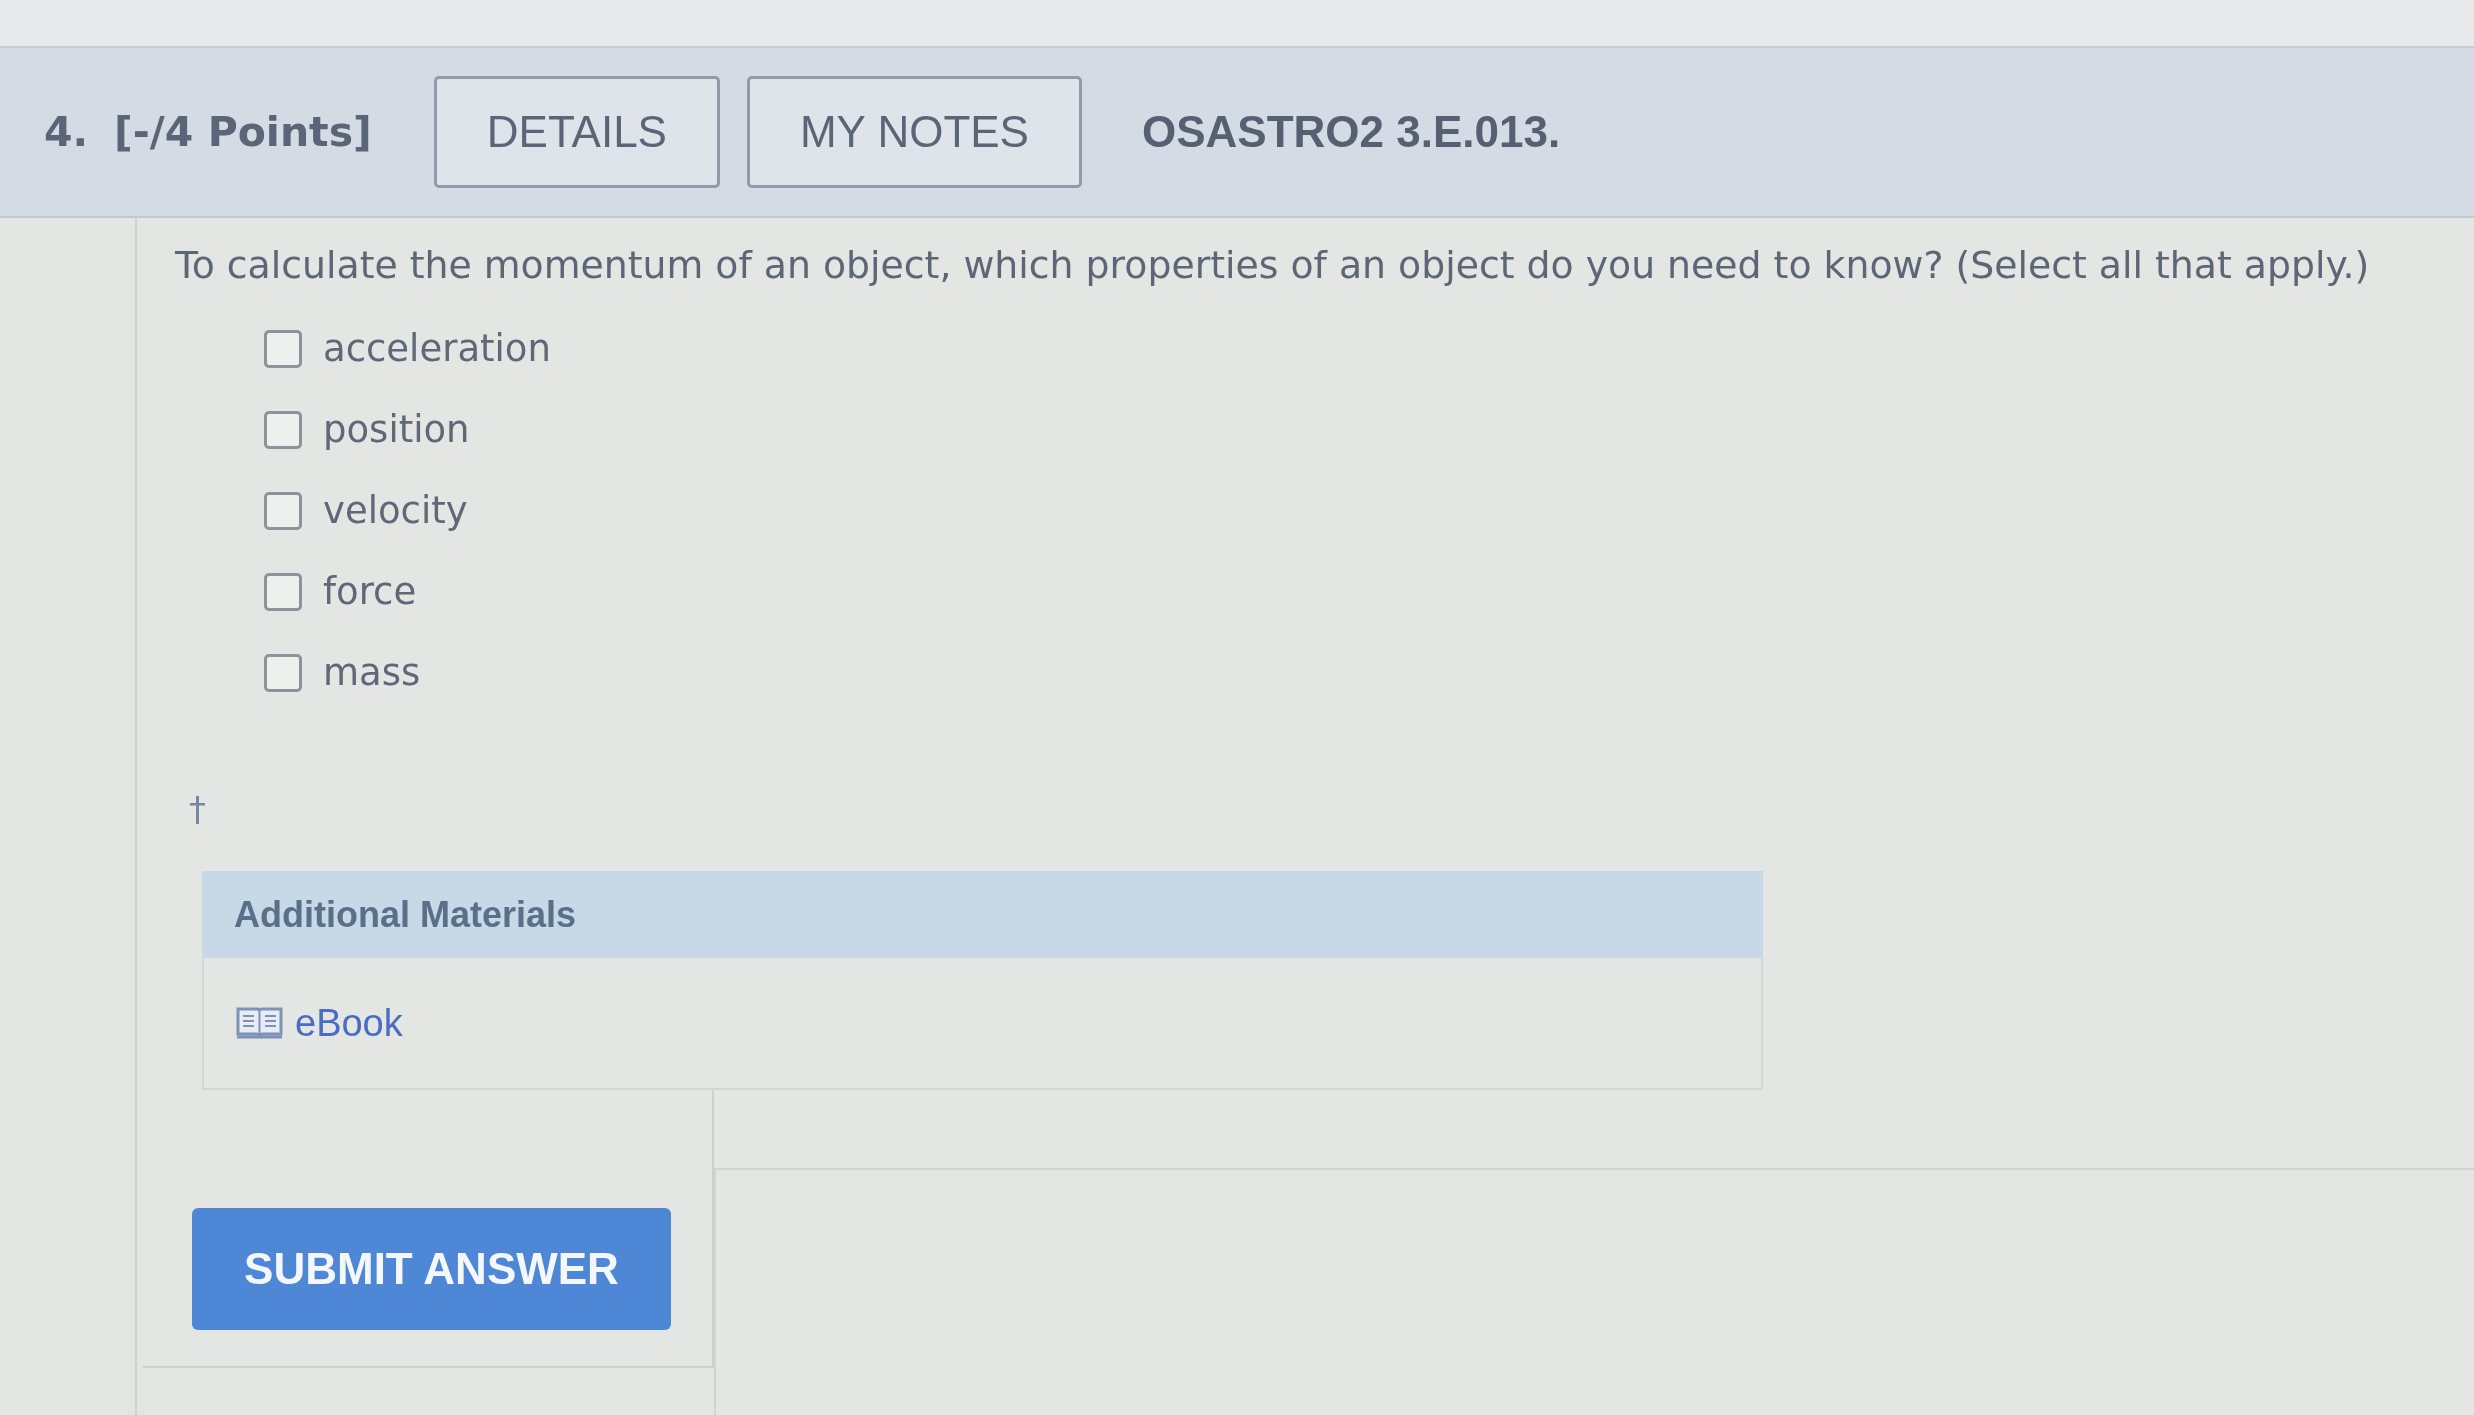  What do you see at coordinates (1272, 265) in the screenshot?
I see `question-text: To calculate the momentum of an object, which properties of an object do you need to know? (Select all that apply.)` at bounding box center [1272, 265].